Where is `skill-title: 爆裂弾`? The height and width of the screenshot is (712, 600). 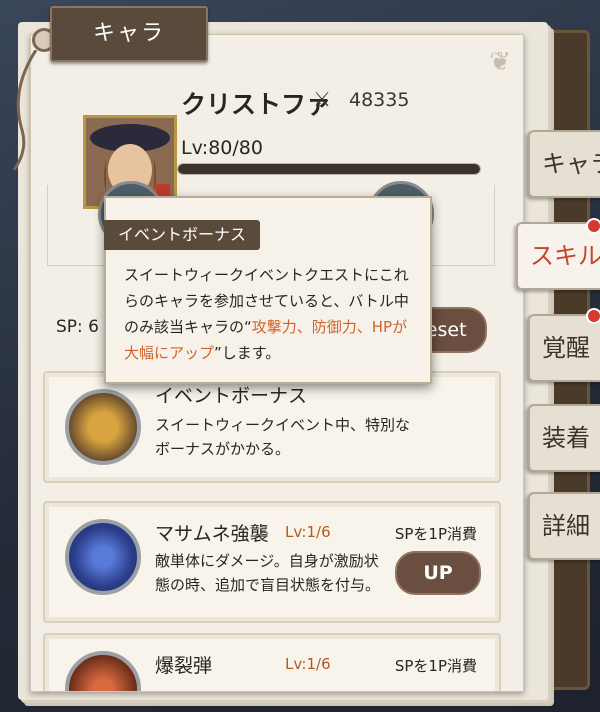
skill-title: 爆裂弾 is located at coordinates (184, 666).